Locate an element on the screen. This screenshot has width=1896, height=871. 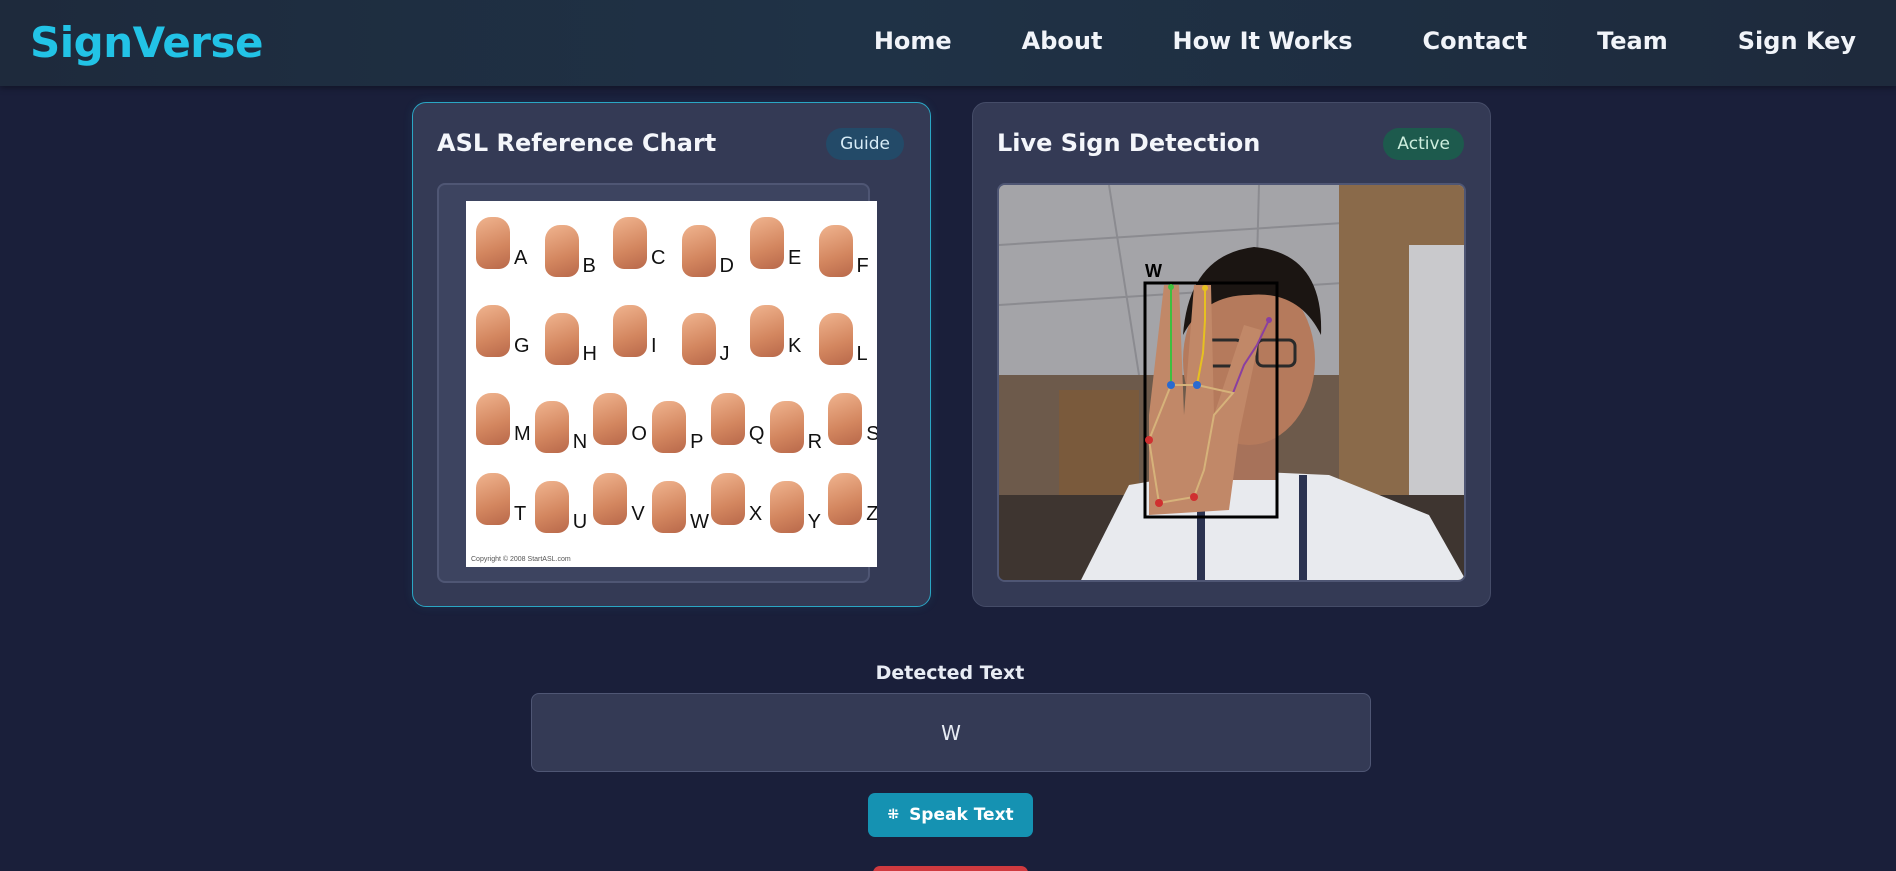
clear-text-button is located at coordinates (950, 868).